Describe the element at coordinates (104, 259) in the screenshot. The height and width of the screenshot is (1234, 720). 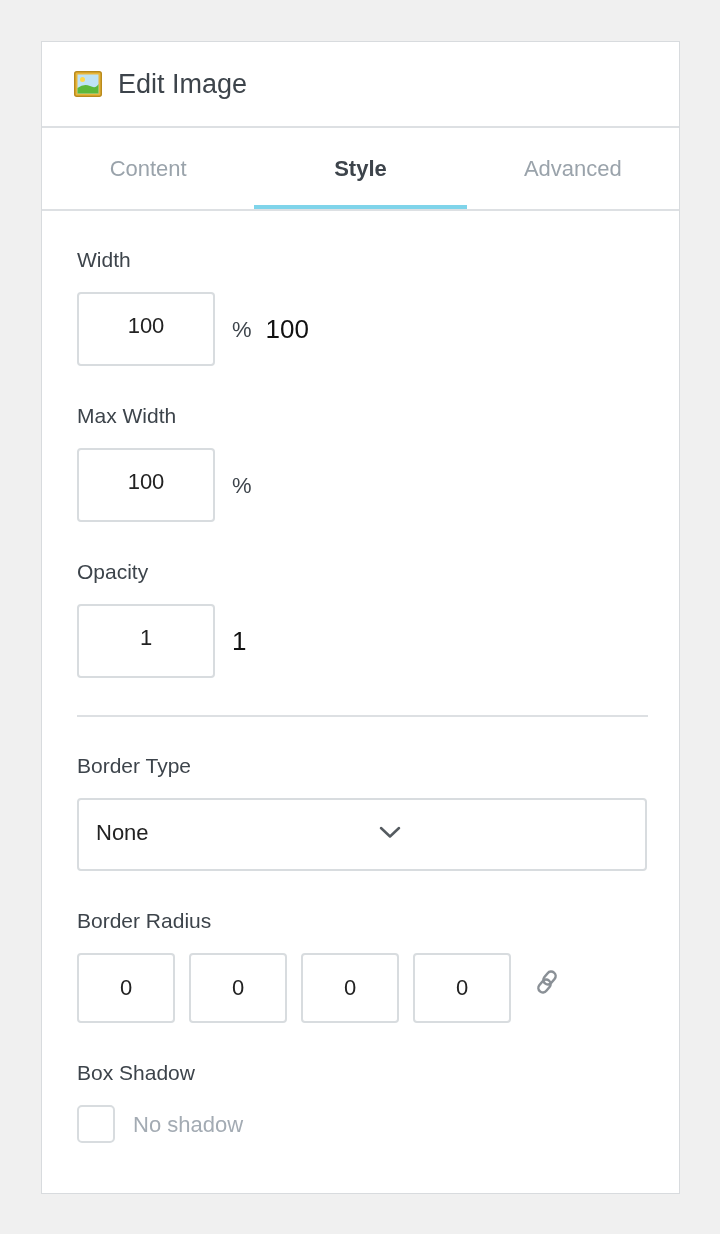
I see `field-label: Width` at that location.